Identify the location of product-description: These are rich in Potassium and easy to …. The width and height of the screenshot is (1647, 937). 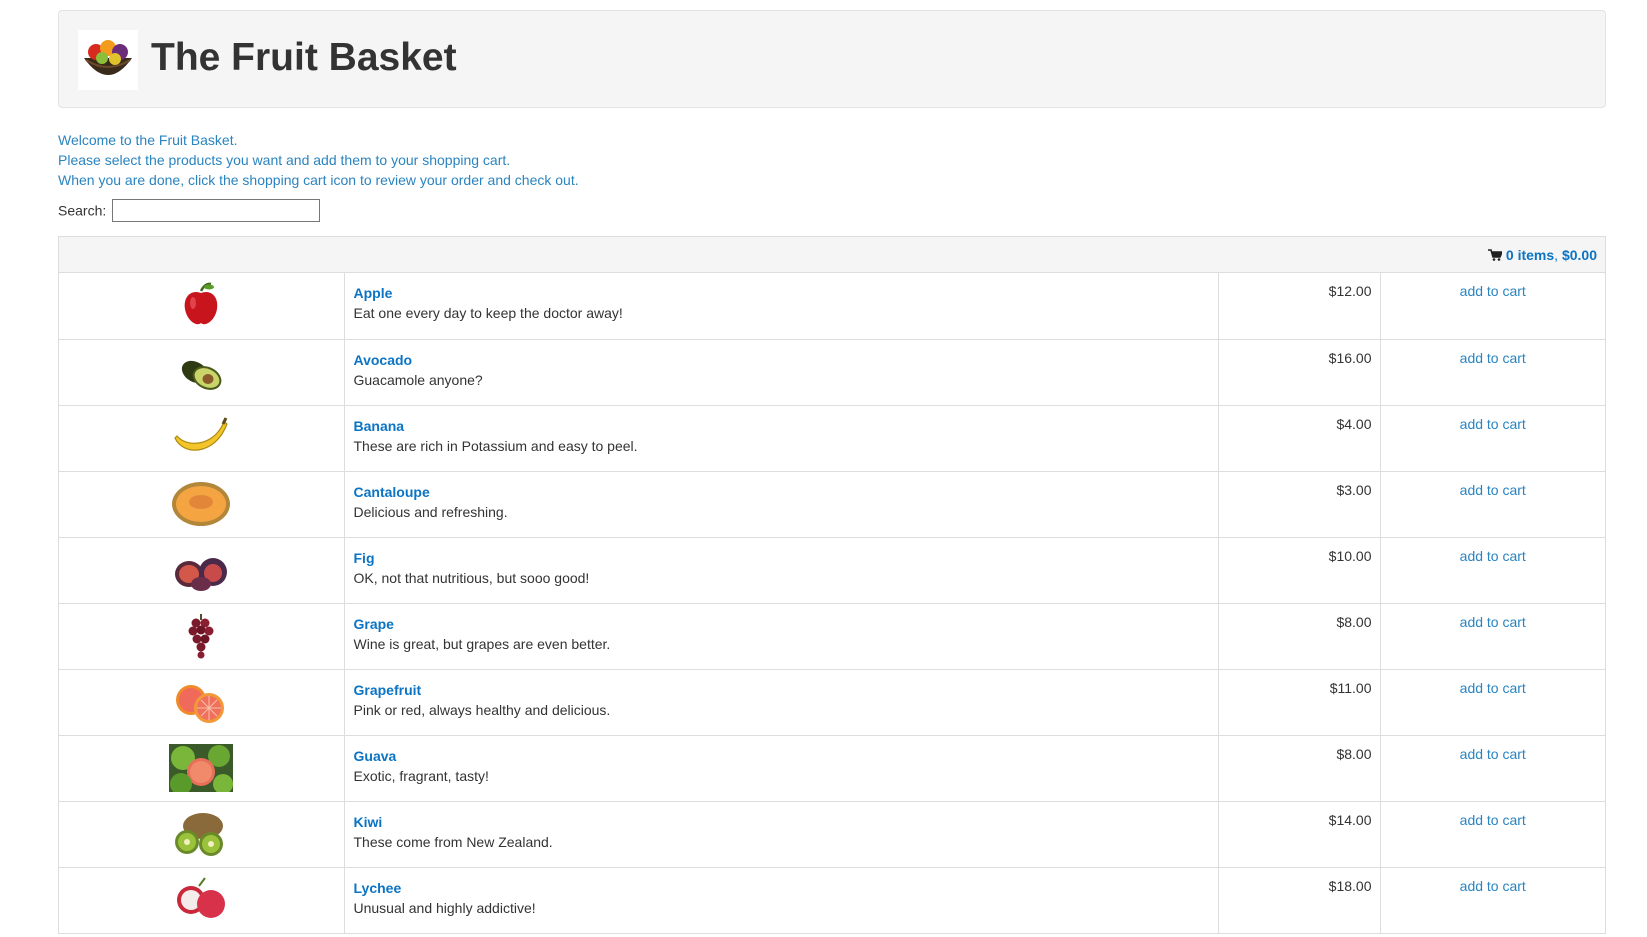
(495, 445).